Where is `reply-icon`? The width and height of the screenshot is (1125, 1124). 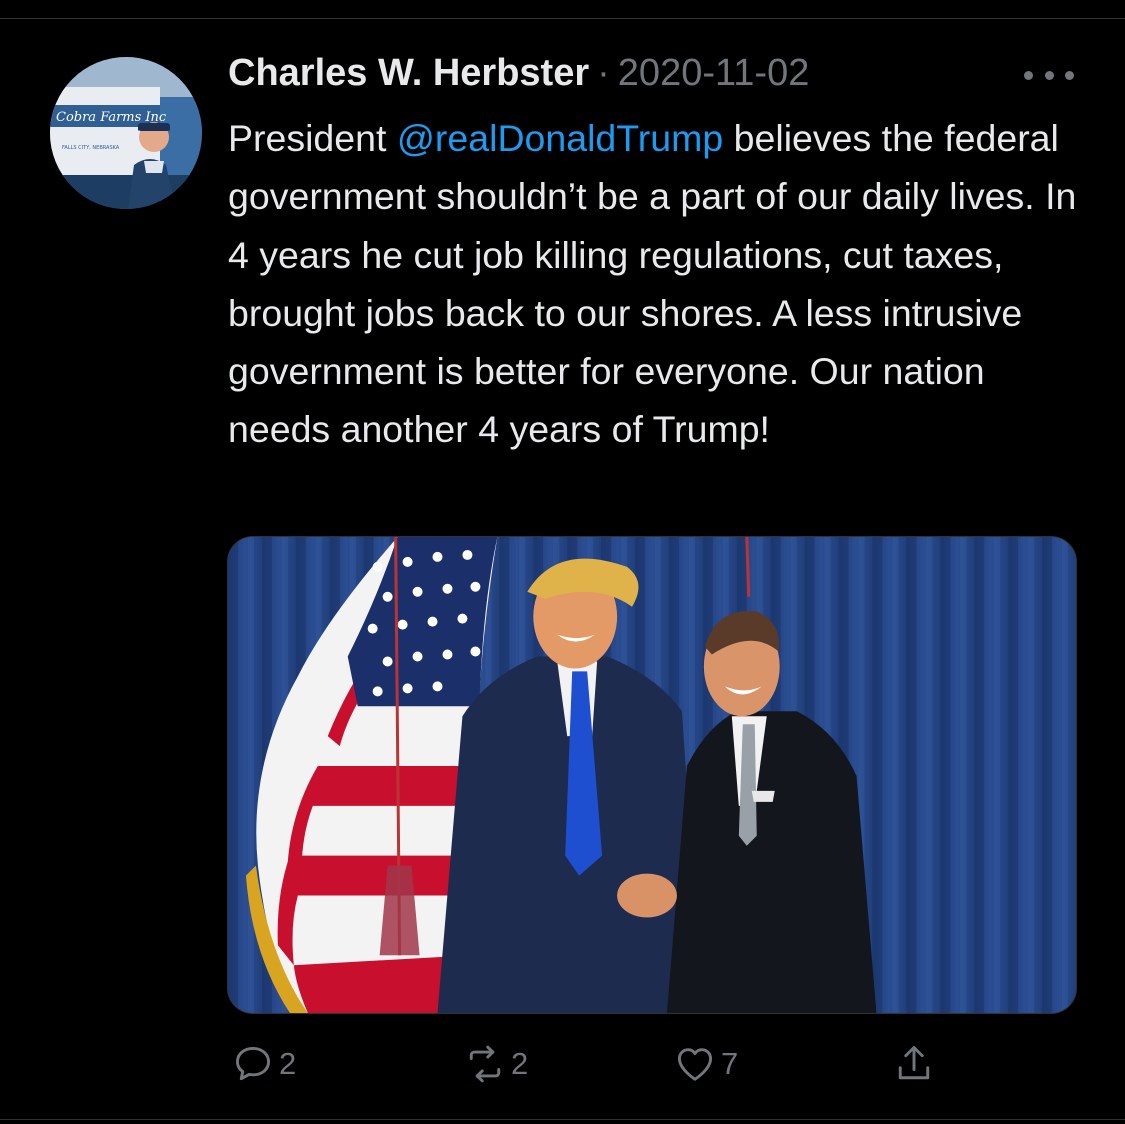
reply-icon is located at coordinates (253, 1063).